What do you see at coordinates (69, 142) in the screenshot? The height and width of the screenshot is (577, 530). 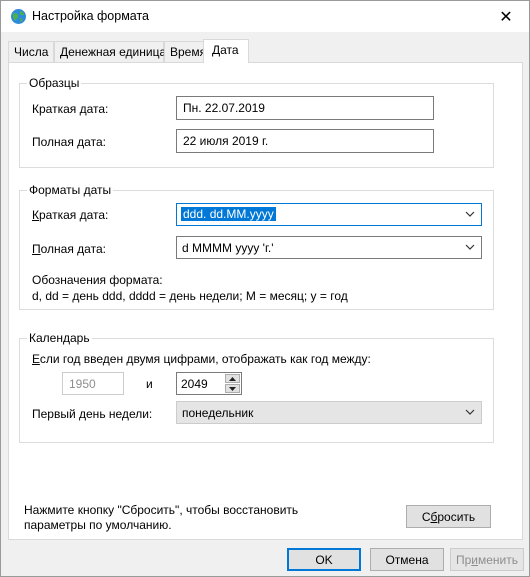 I see `sample-long-label: Полная дата:` at bounding box center [69, 142].